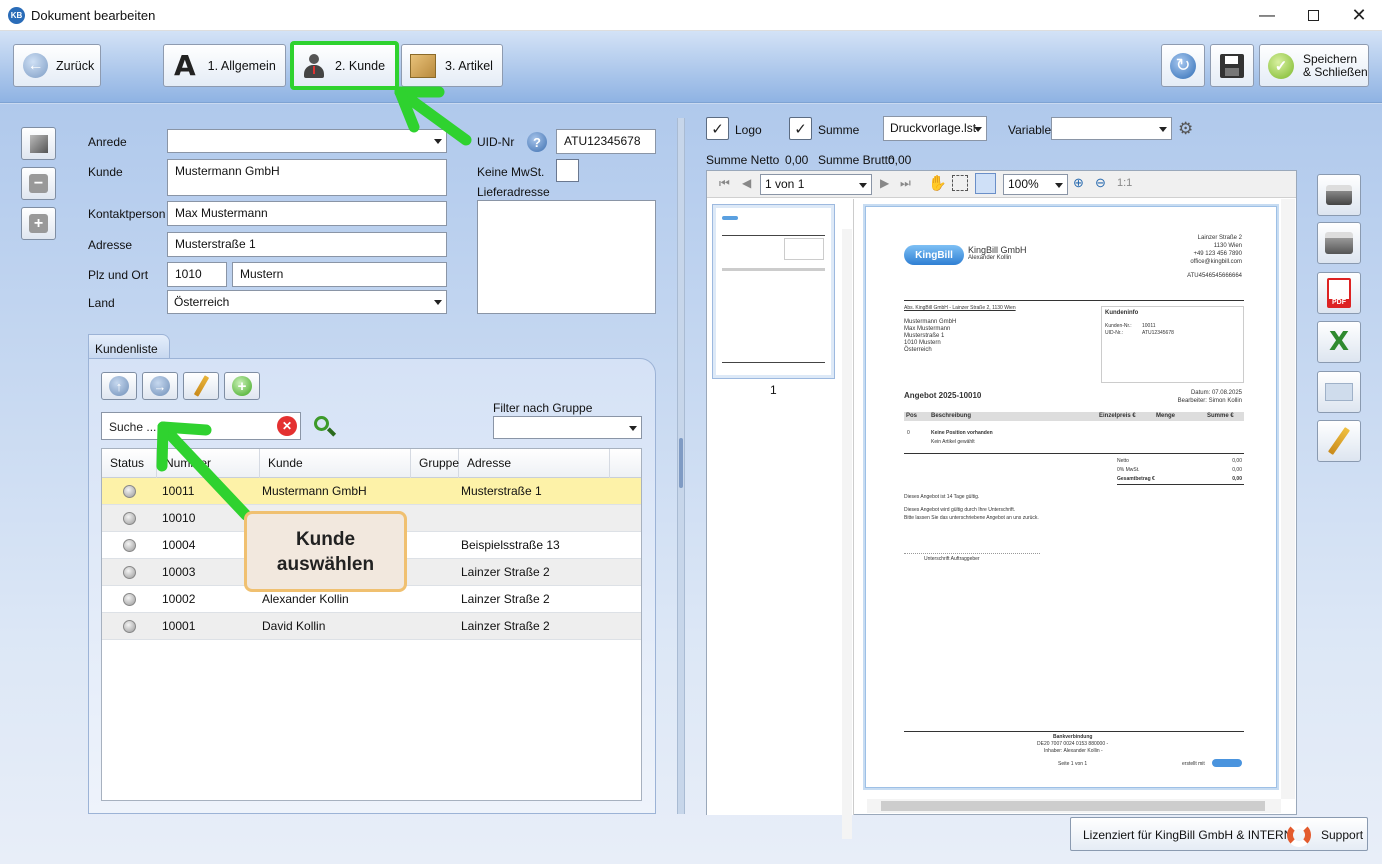 This screenshot has width=1382, height=864. What do you see at coordinates (314, 303) in the screenshot?
I see `annotation-arrows` at bounding box center [314, 303].